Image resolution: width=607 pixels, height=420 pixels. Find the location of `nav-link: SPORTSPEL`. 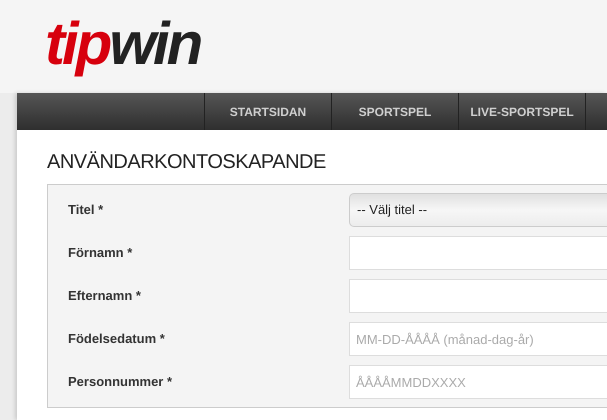

nav-link: SPORTSPEL is located at coordinates (394, 111).